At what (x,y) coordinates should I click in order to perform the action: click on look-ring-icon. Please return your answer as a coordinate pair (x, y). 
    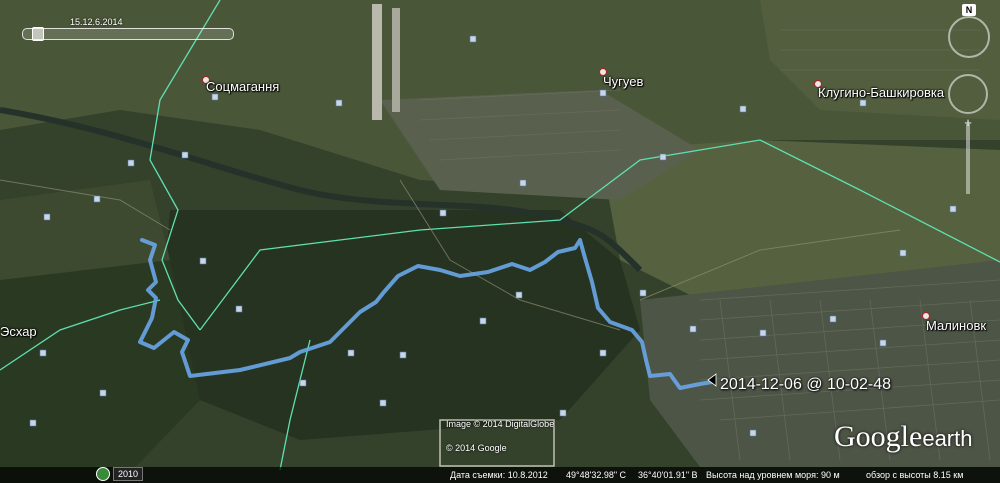
    Looking at the image, I should click on (969, 37).